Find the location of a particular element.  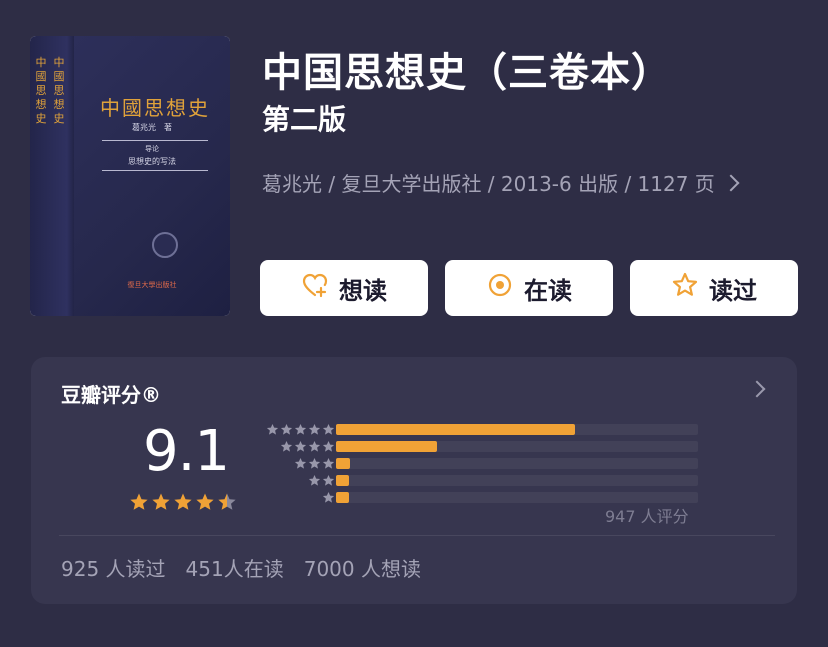

have-read-button: 读过 is located at coordinates (714, 288).